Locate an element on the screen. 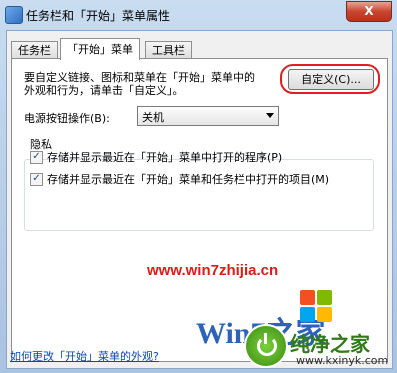 Image resolution: width=397 pixels, height=373 pixels. power-button-value: 关机 is located at coordinates (153, 117).